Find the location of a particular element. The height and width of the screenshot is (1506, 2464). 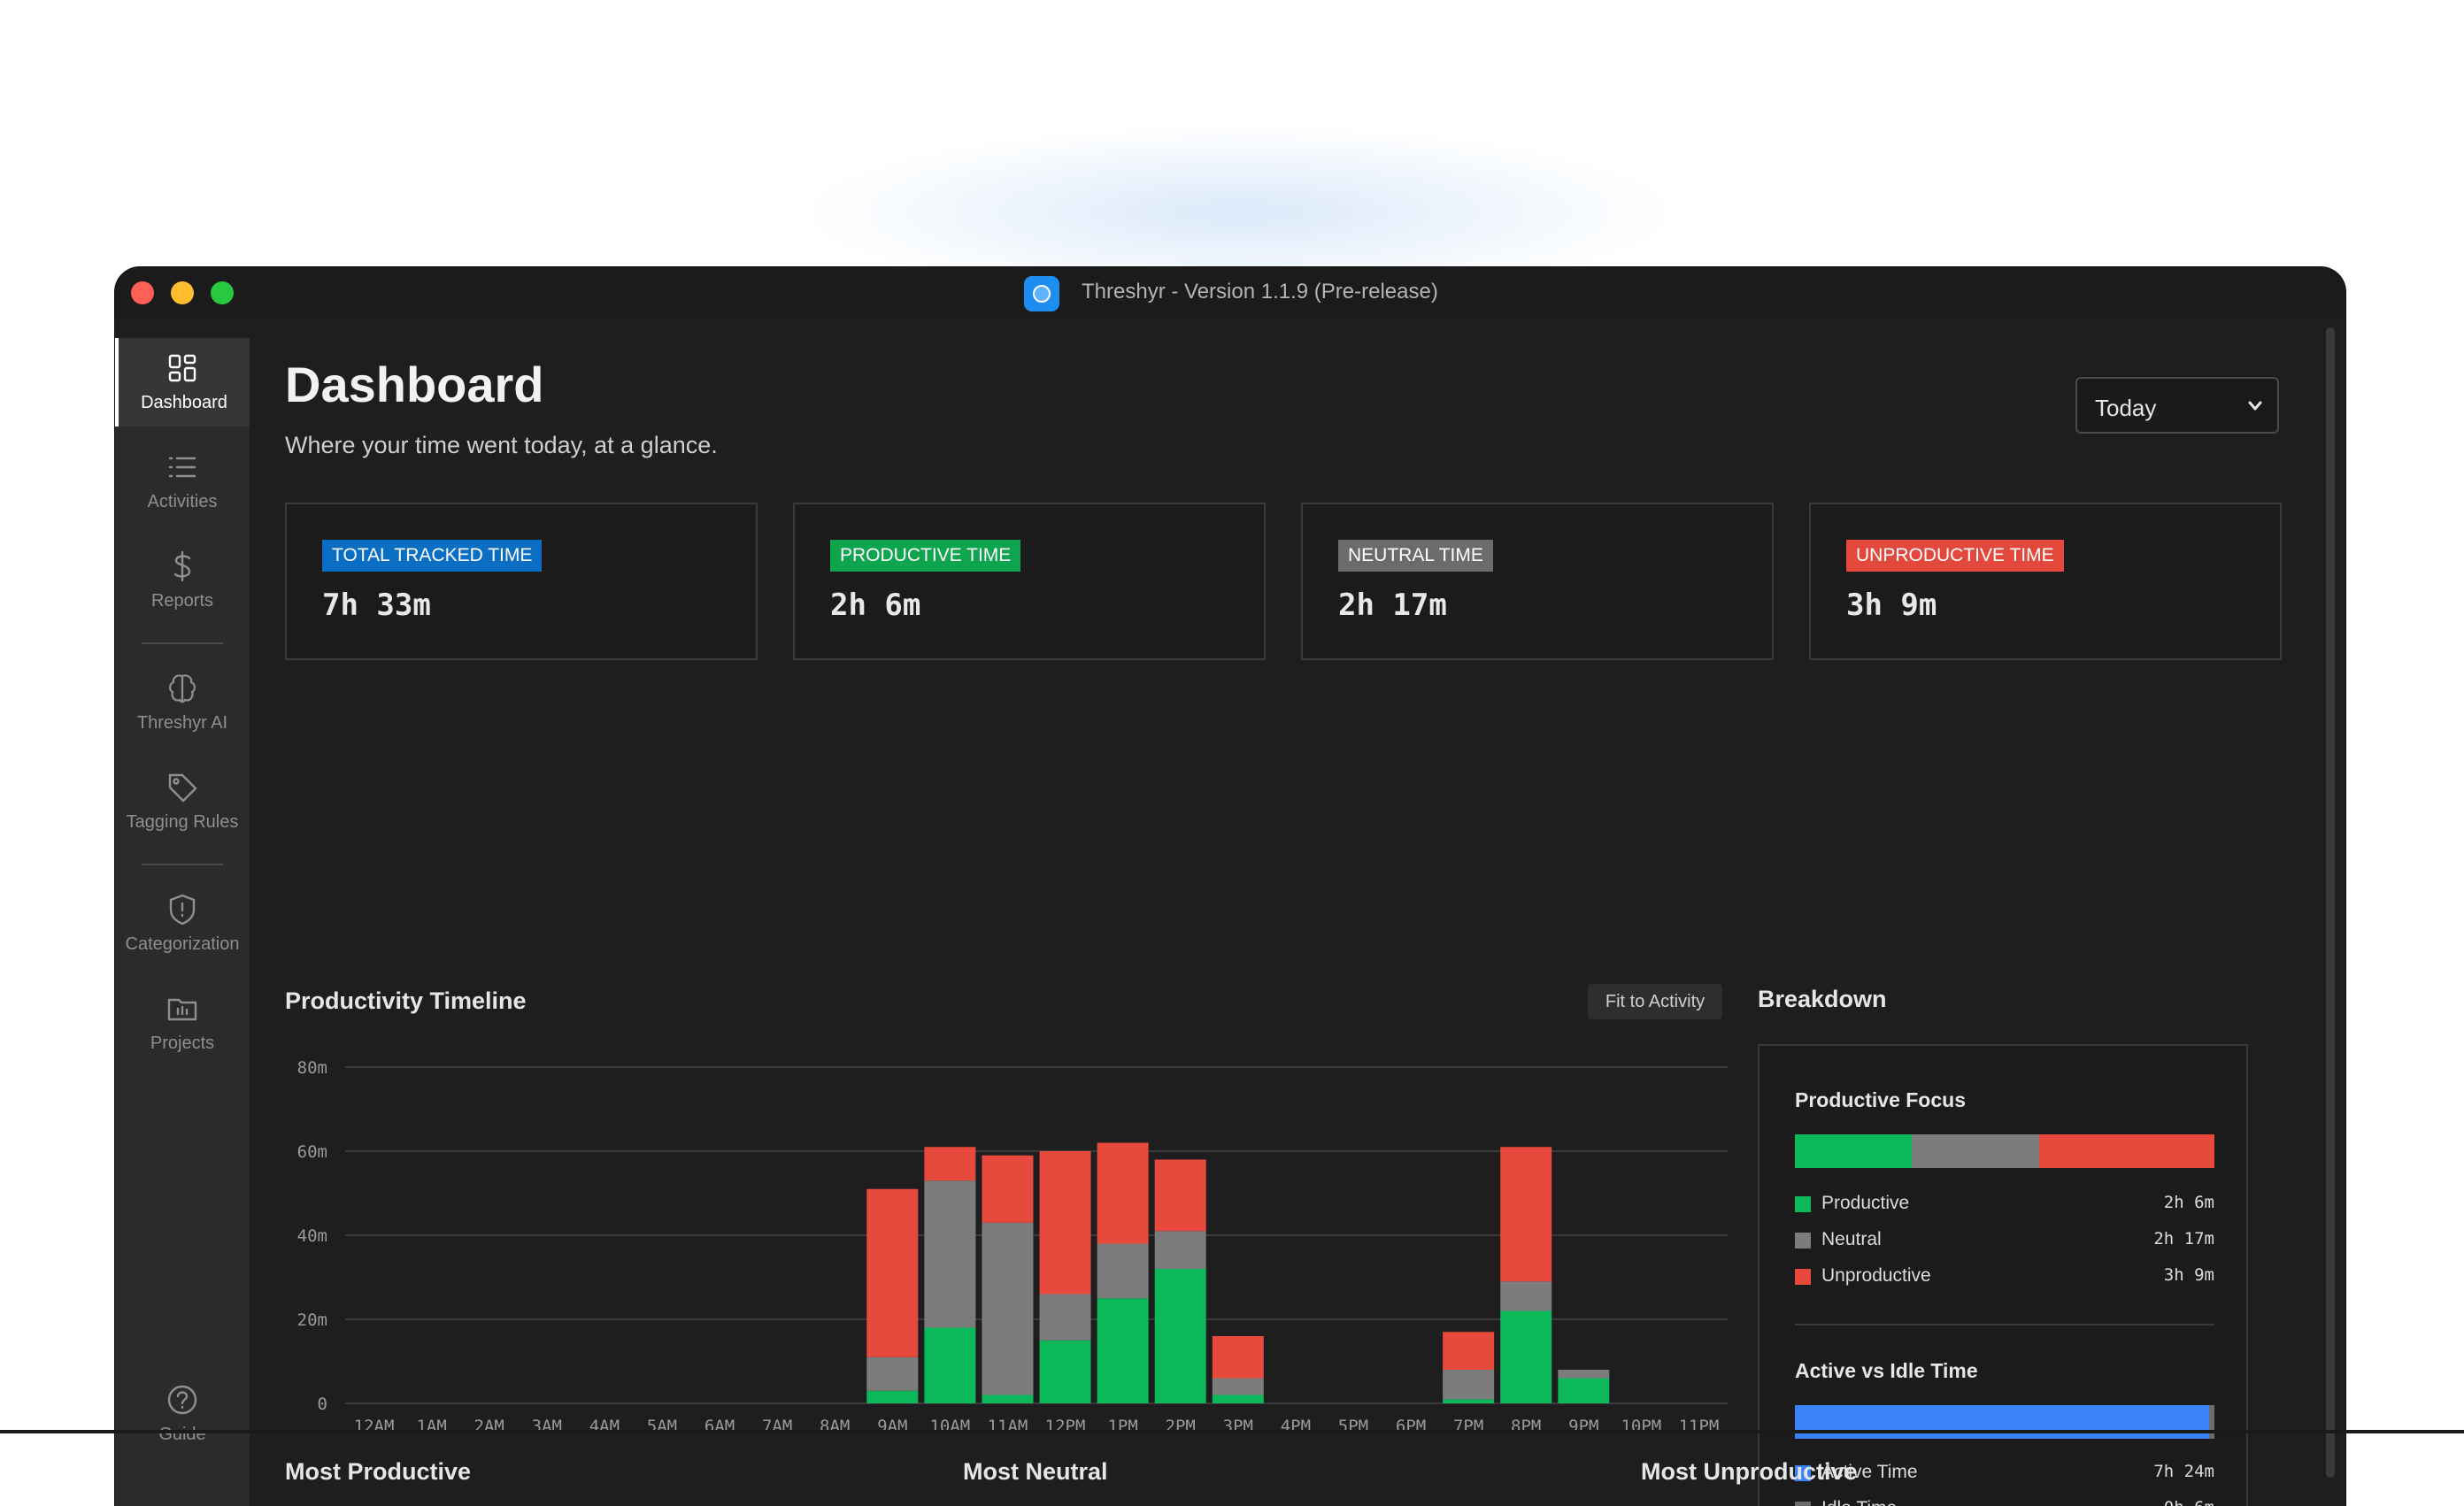

legend-label: Idle Time is located at coordinates (1859, 1502).